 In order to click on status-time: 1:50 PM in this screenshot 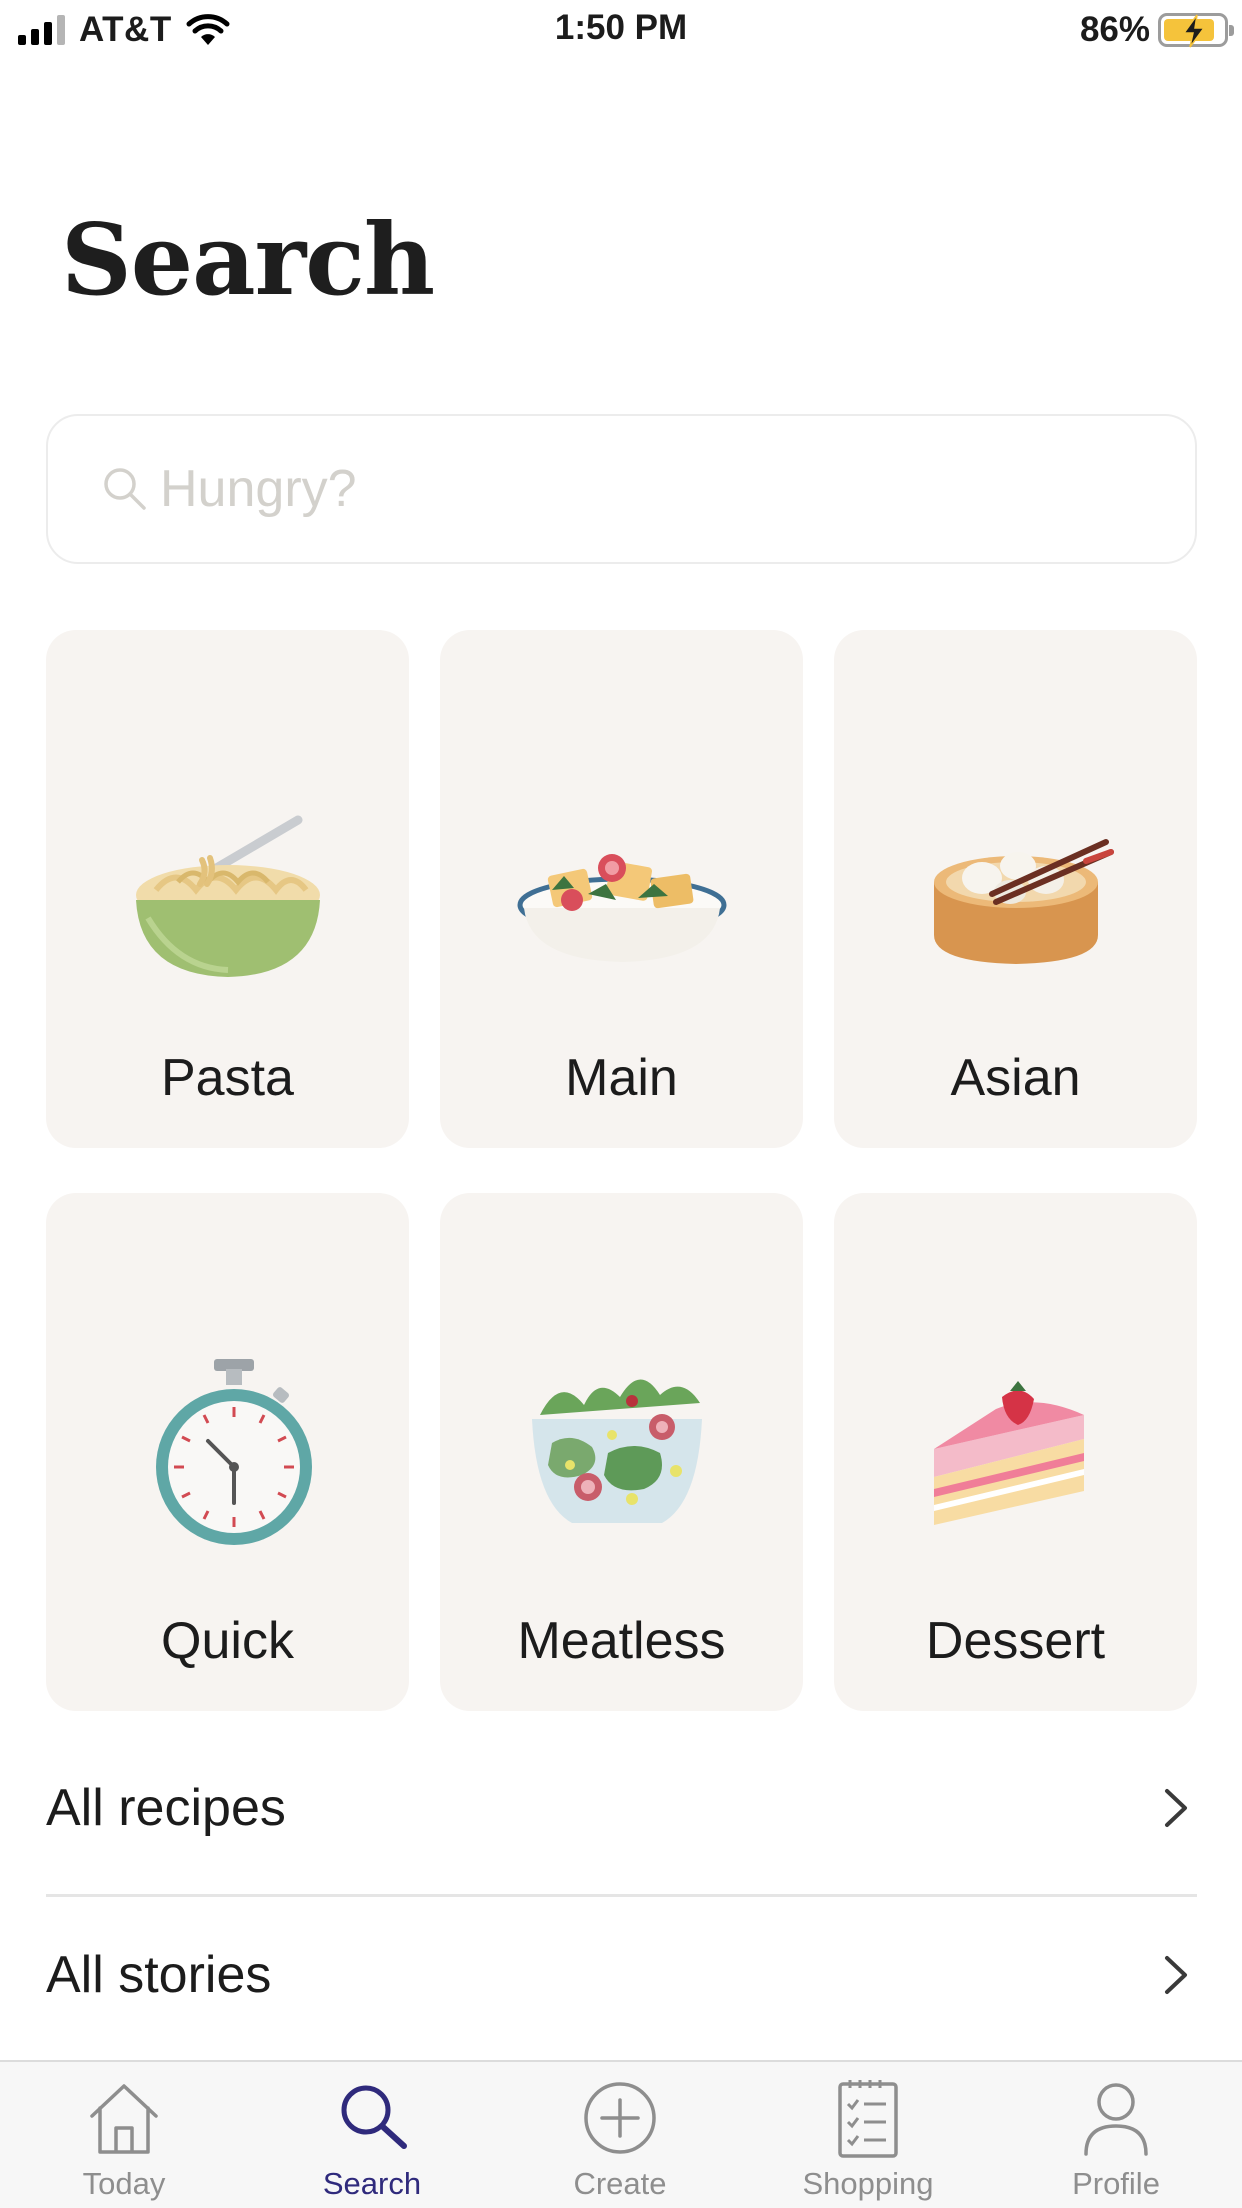, I will do `click(621, 27)`.